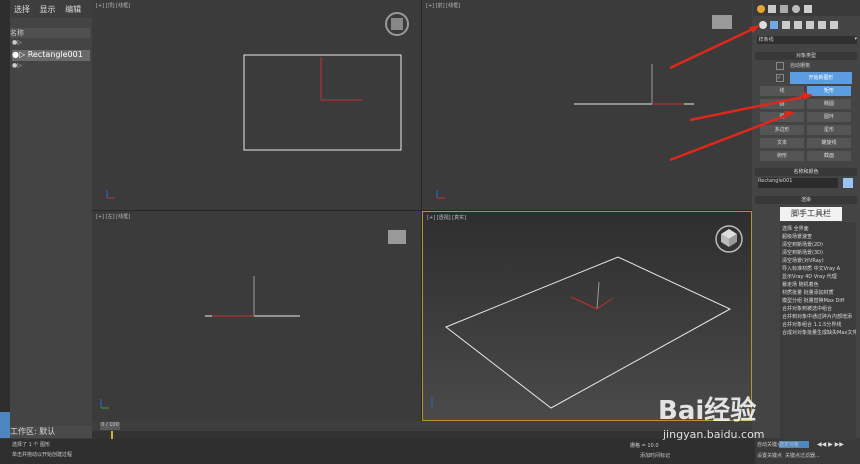 Image resolution: width=860 pixels, height=464 pixels. What do you see at coordinates (798, 25) in the screenshot?
I see `cameras-icon` at bounding box center [798, 25].